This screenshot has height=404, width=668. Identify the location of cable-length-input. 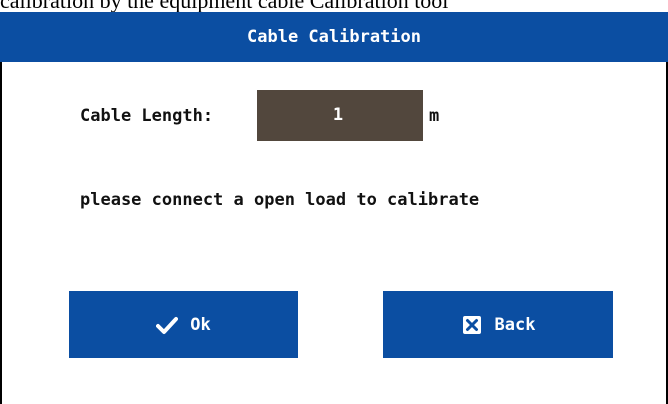
(340, 115).